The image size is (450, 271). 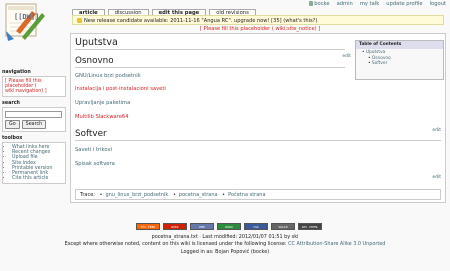 I want to click on title-divider, so click(x=210, y=49).